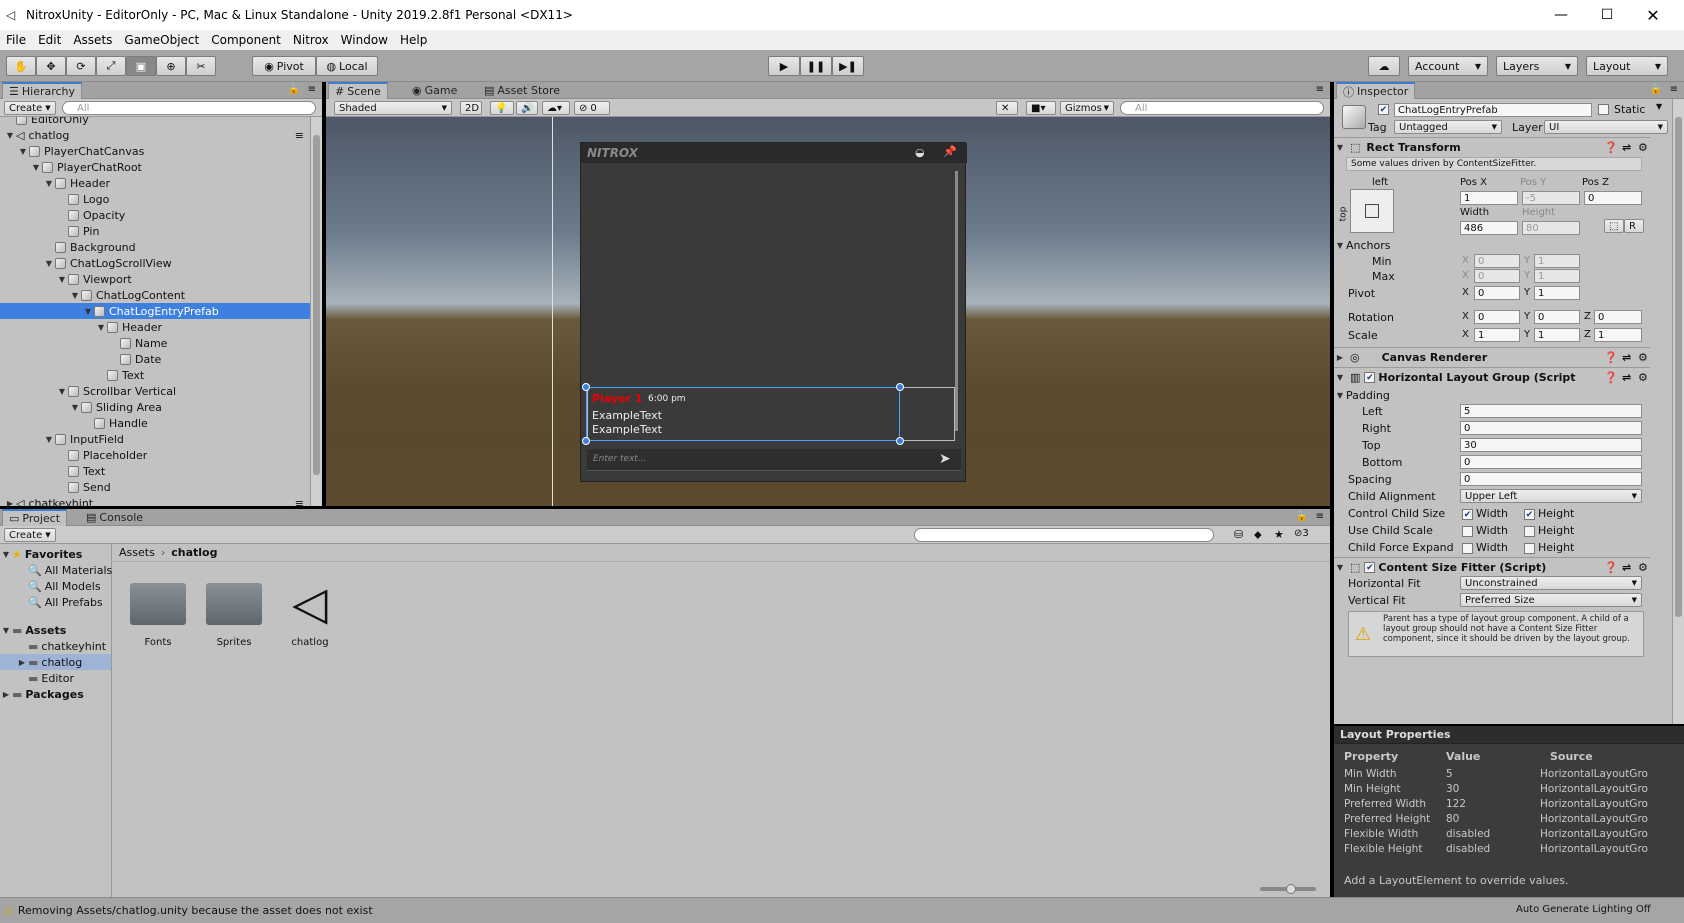 This screenshot has height=923, width=1684. What do you see at coordinates (1291, 889) in the screenshot?
I see `slider-thumb` at bounding box center [1291, 889].